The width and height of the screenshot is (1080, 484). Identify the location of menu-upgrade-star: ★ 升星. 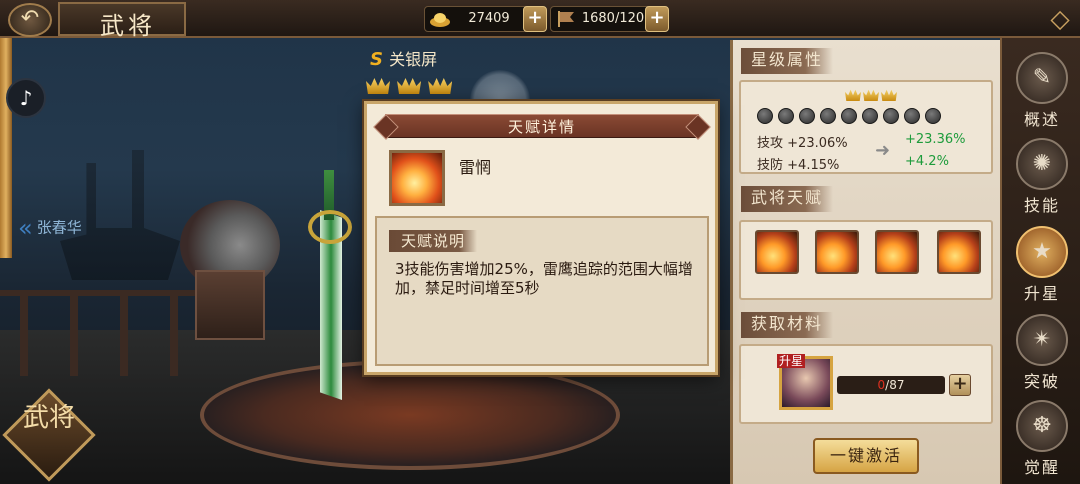
(1042, 266).